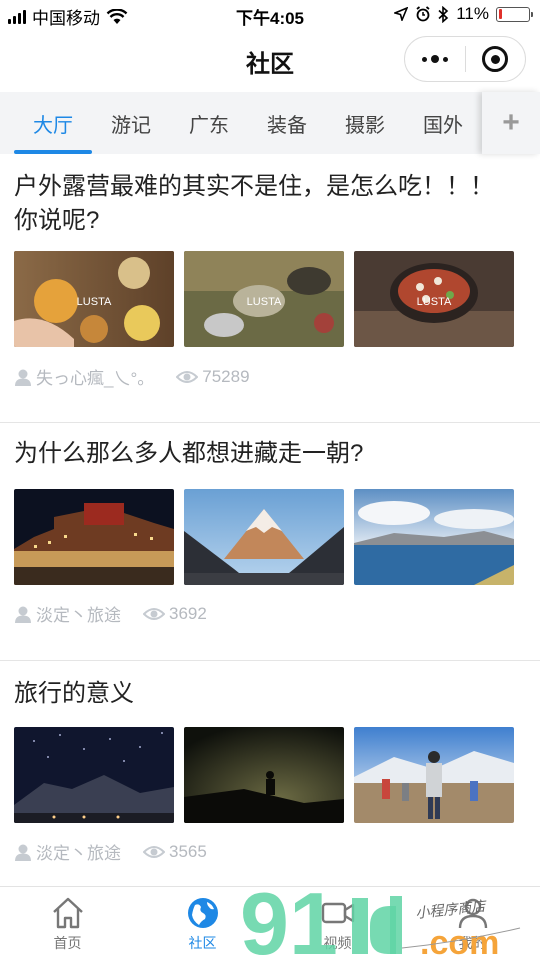  What do you see at coordinates (443, 123) in the screenshot?
I see `tab-abroad: 国外` at bounding box center [443, 123].